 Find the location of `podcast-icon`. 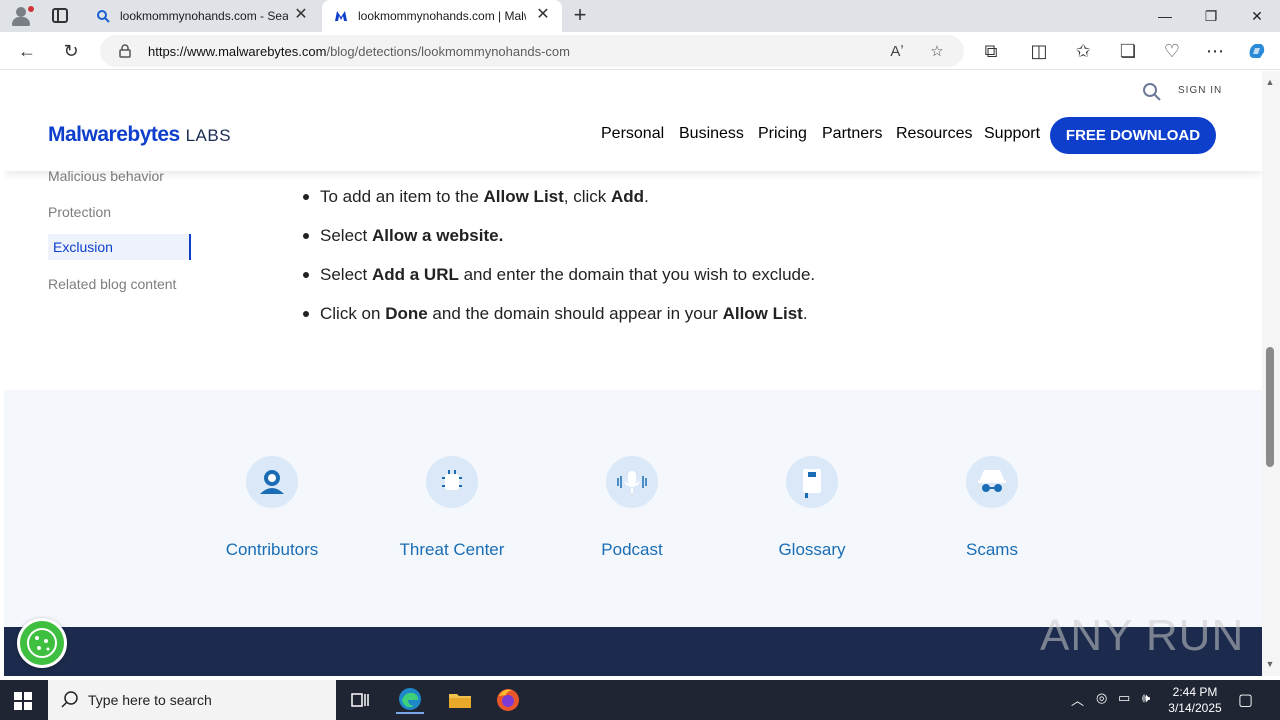

podcast-icon is located at coordinates (632, 482).